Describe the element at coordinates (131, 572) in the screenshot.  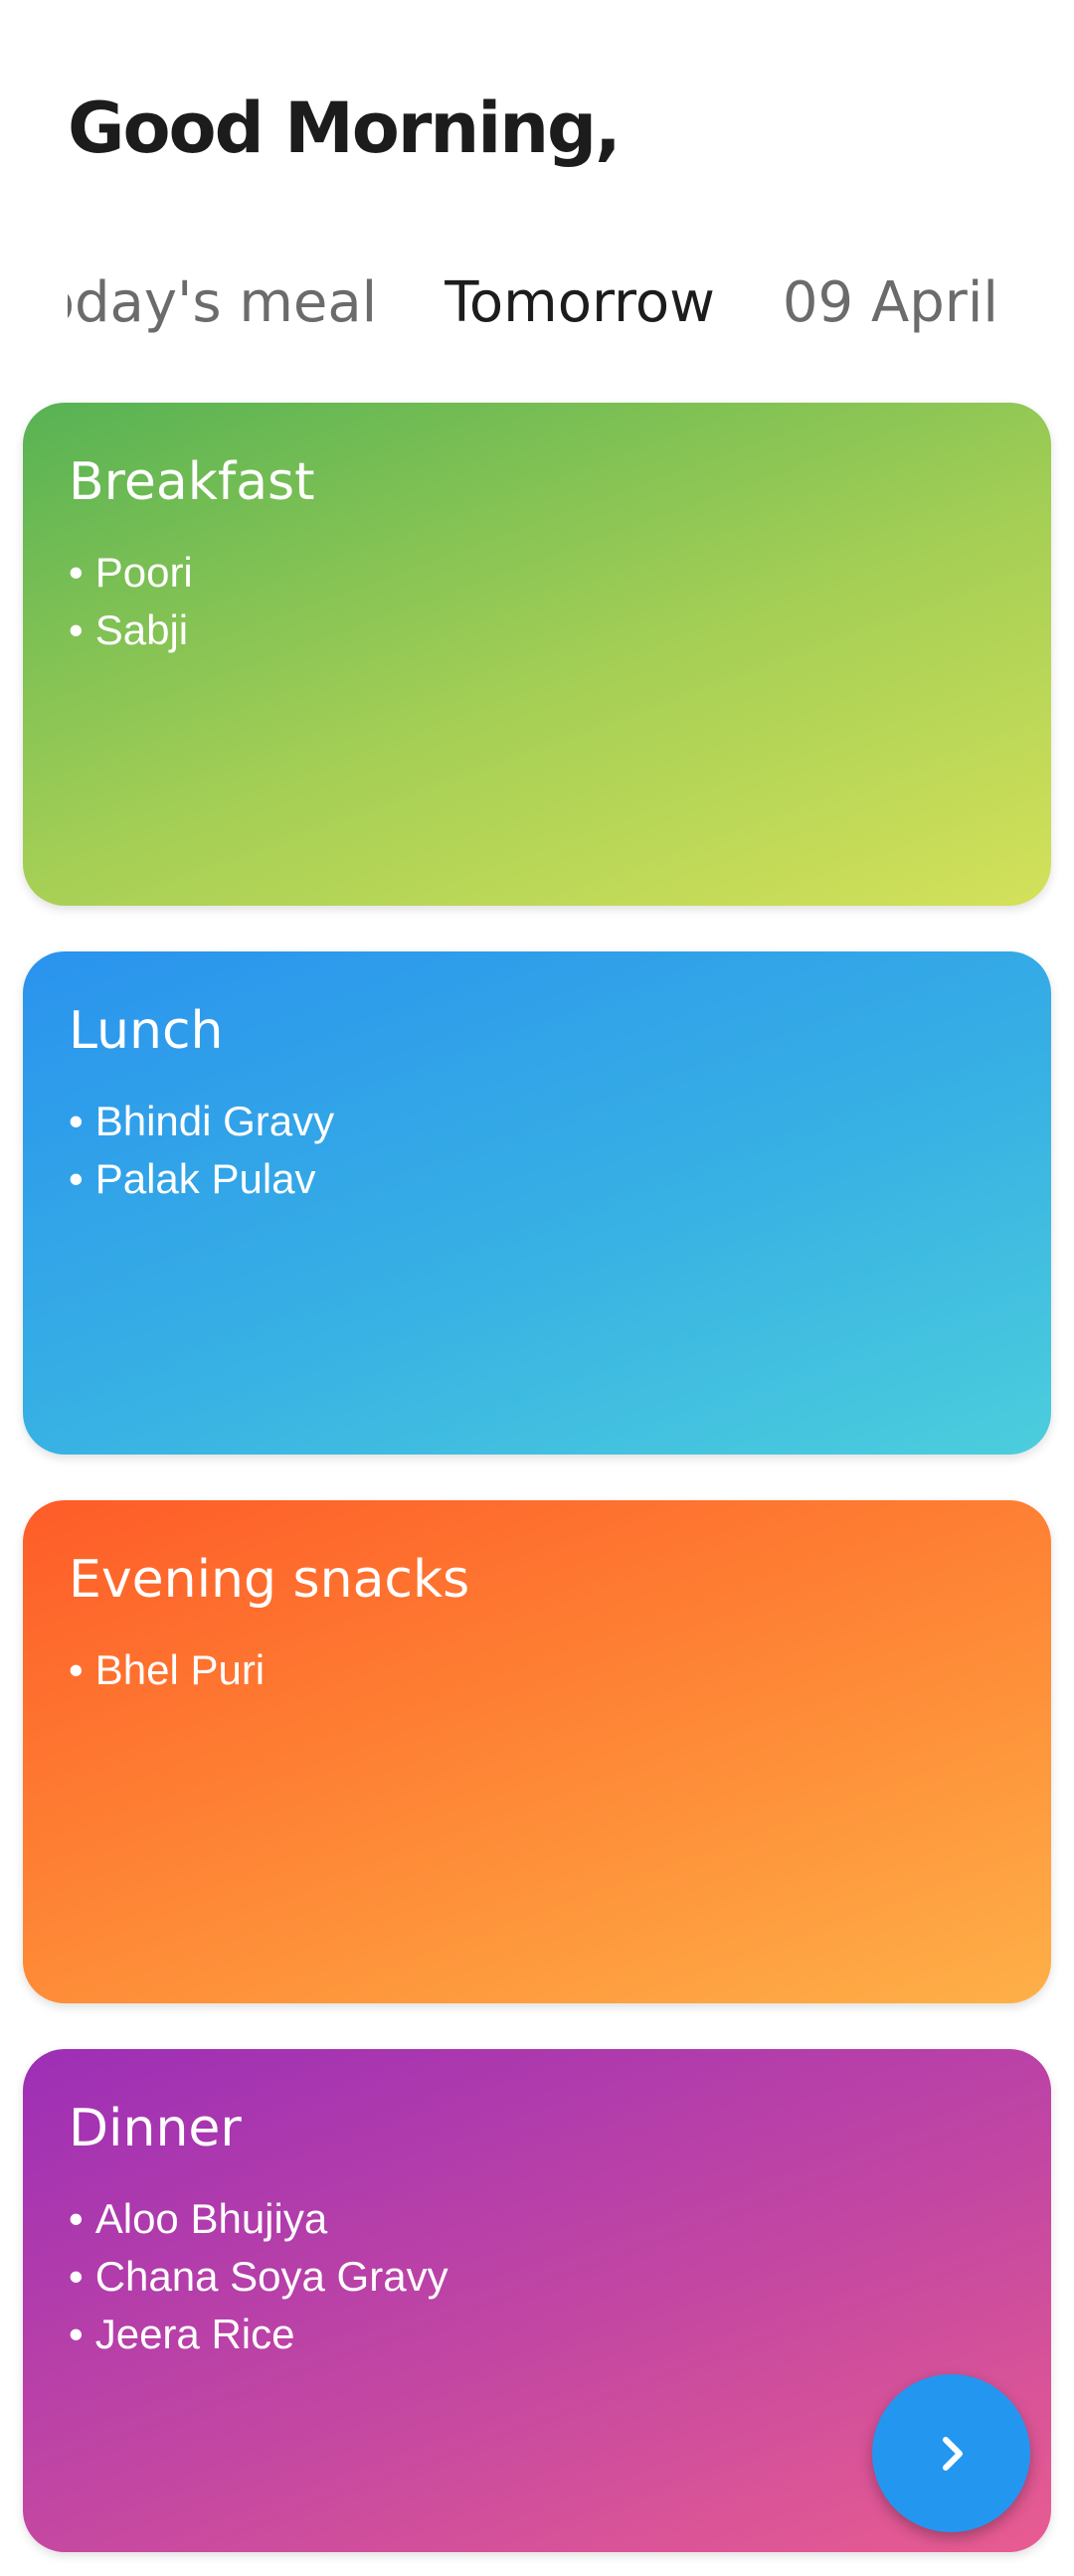
I see `meal-item: • Poori` at that location.